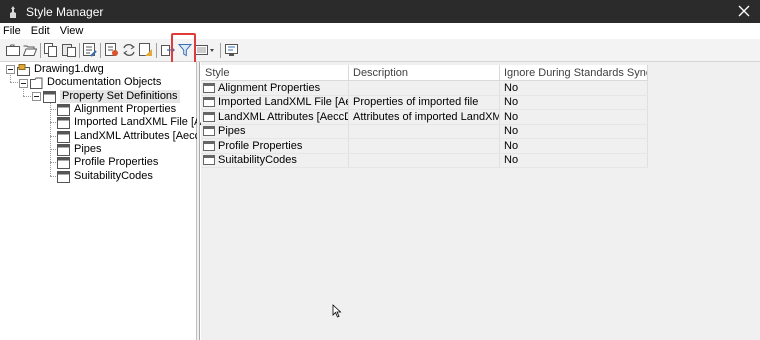  Describe the element at coordinates (69, 69) in the screenshot. I see `tree-label: Drawing1.dwg` at that location.